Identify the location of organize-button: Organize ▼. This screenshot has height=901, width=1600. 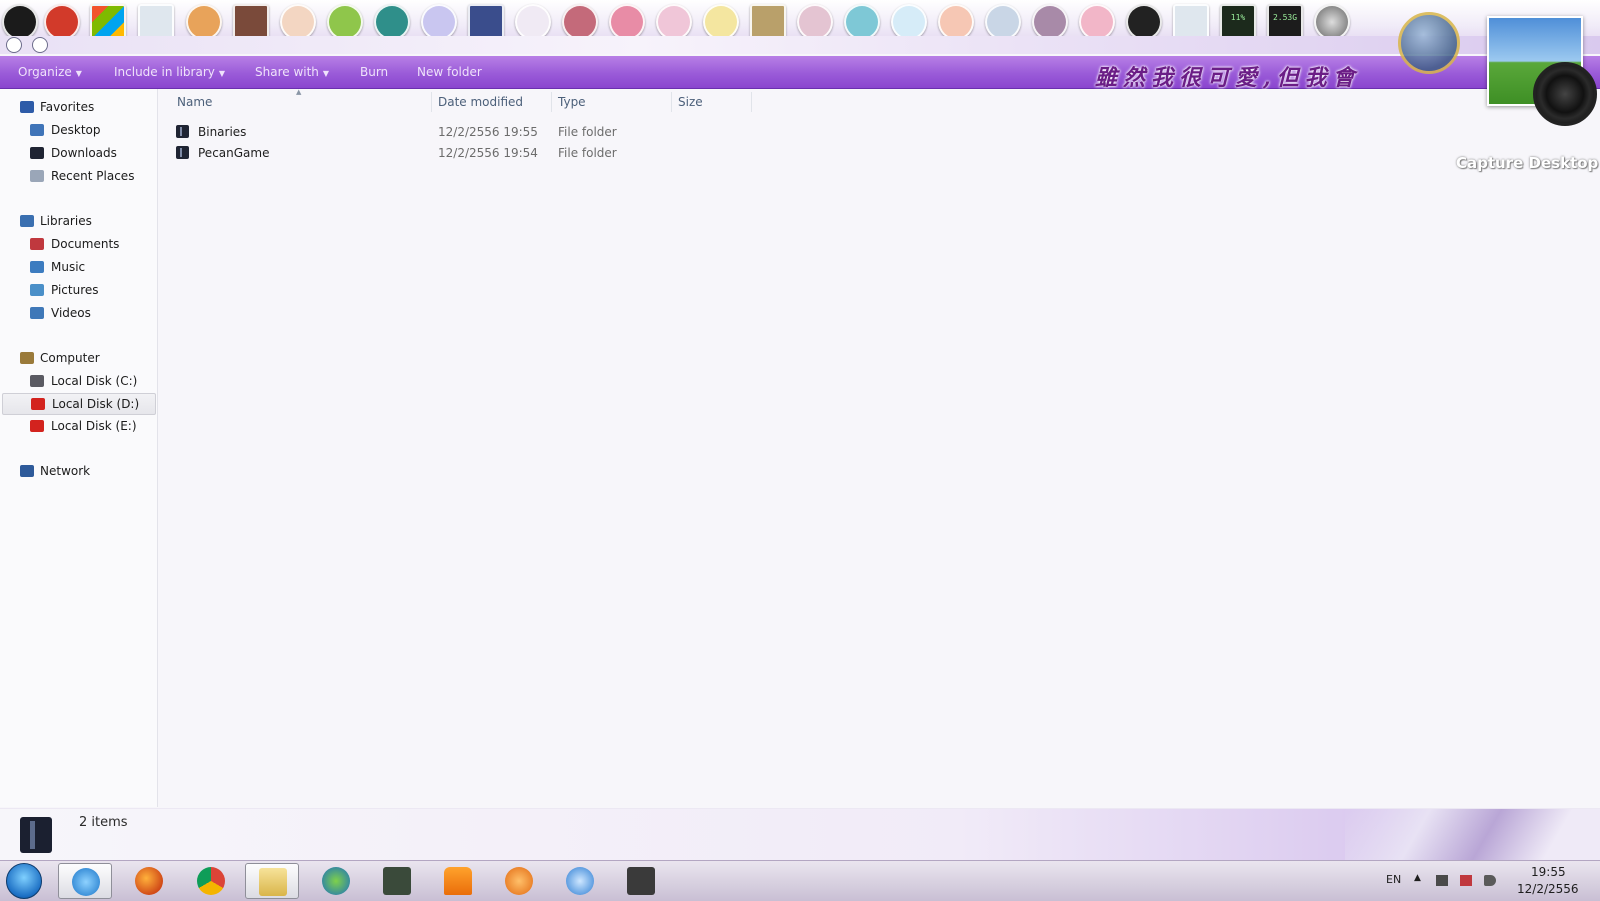
(50, 72).